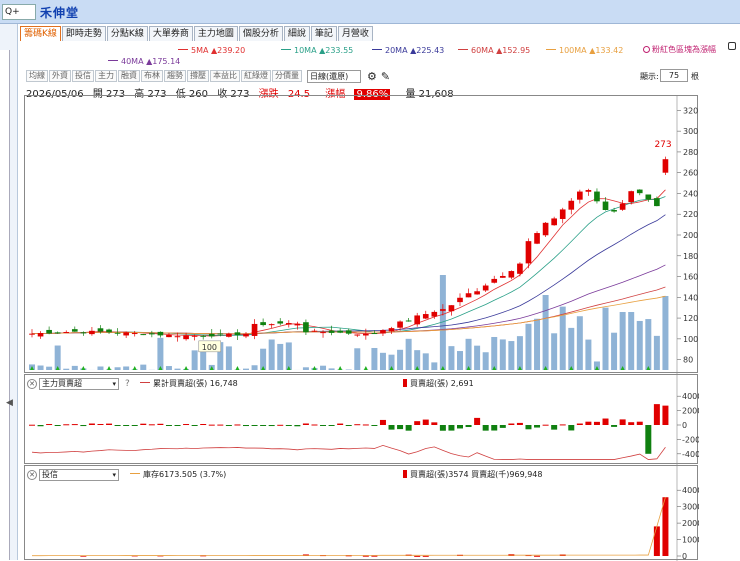 This screenshot has width=740, height=561. What do you see at coordinates (106, 76) in the screenshot?
I see `indicator-button-3: 主力` at bounding box center [106, 76].